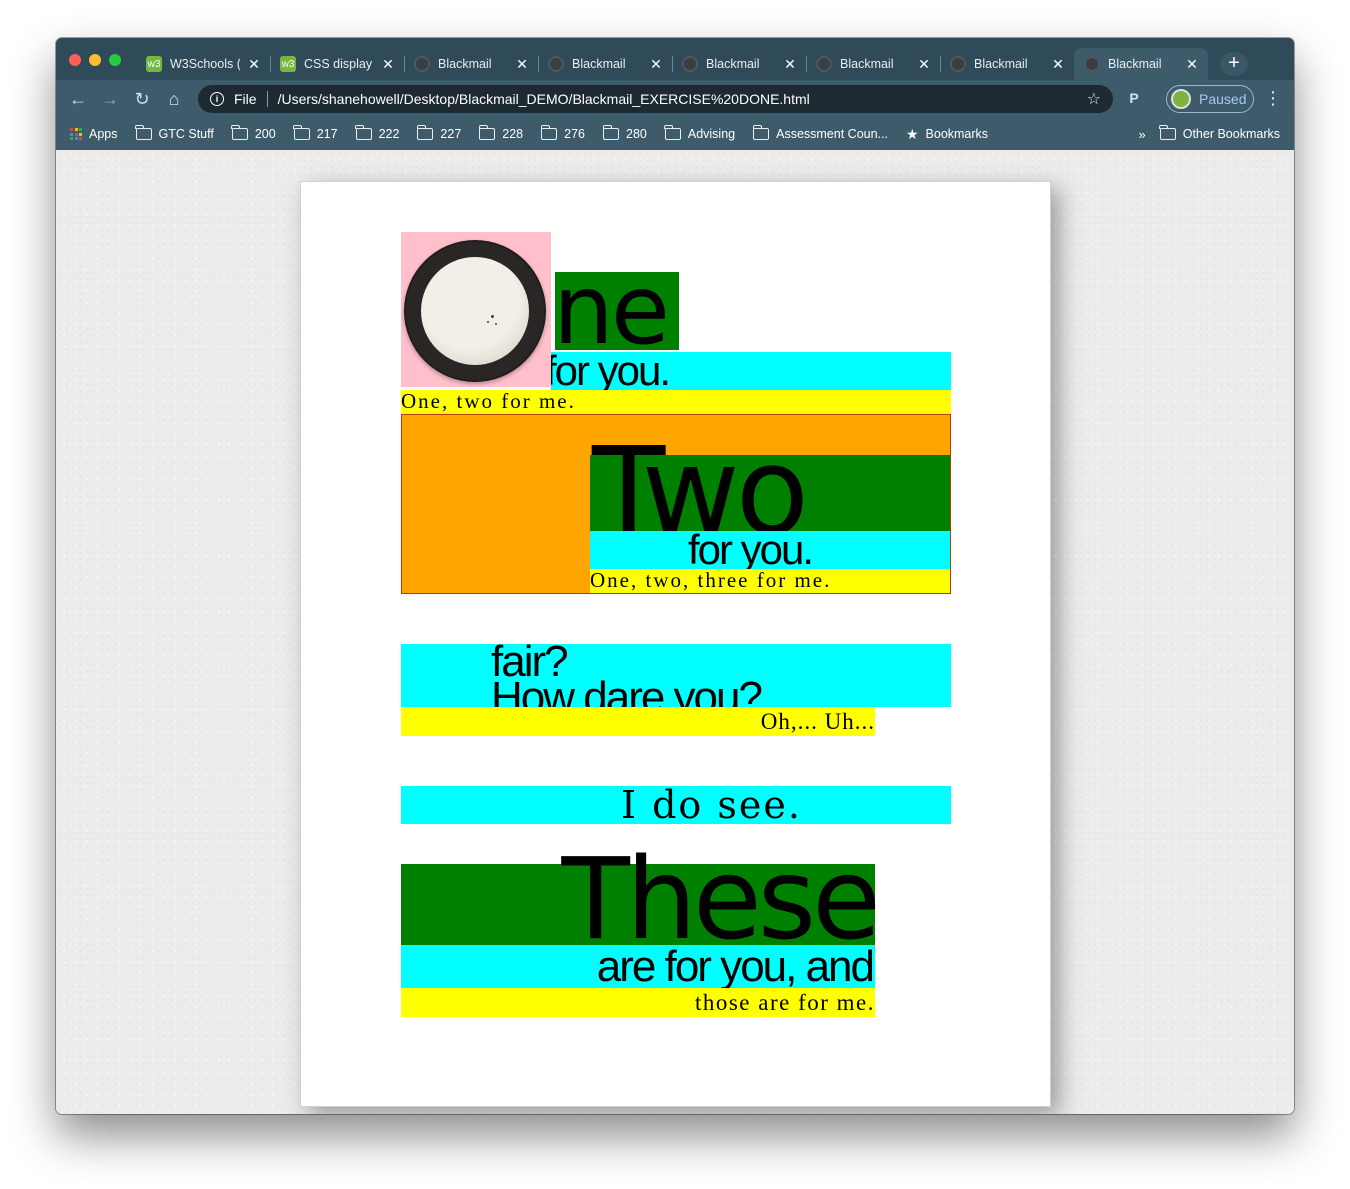 This screenshot has width=1350, height=1189. I want to click on bookmark-label: 228, so click(513, 134).